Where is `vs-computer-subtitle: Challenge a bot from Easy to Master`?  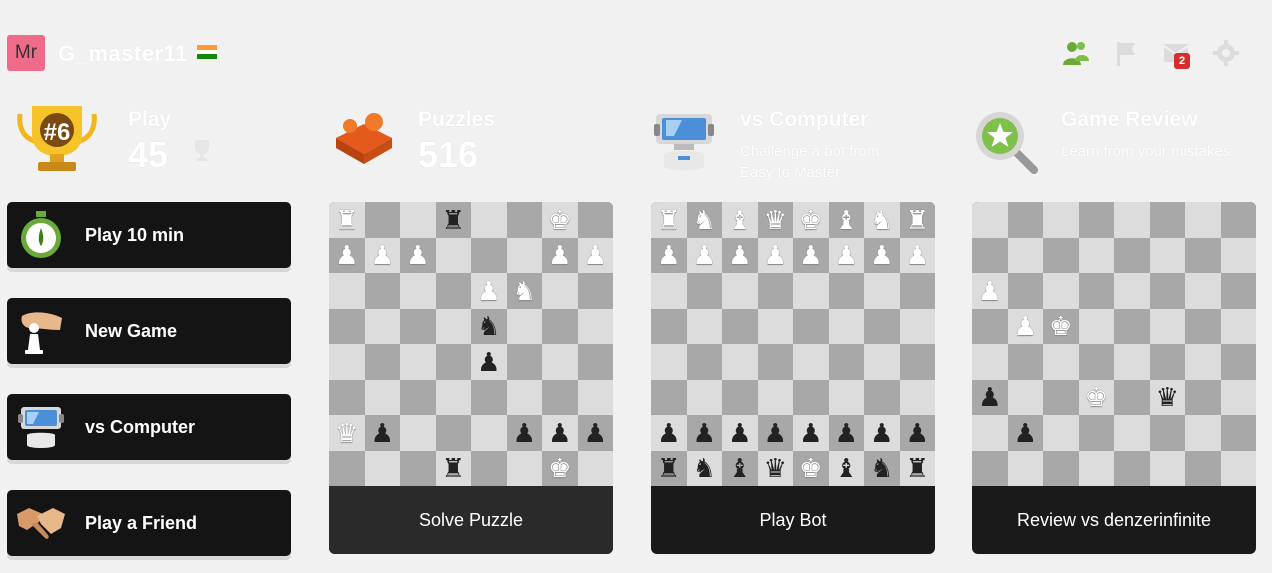 vs-computer-subtitle: Challenge a bot from Easy to Master is located at coordinates (810, 162).